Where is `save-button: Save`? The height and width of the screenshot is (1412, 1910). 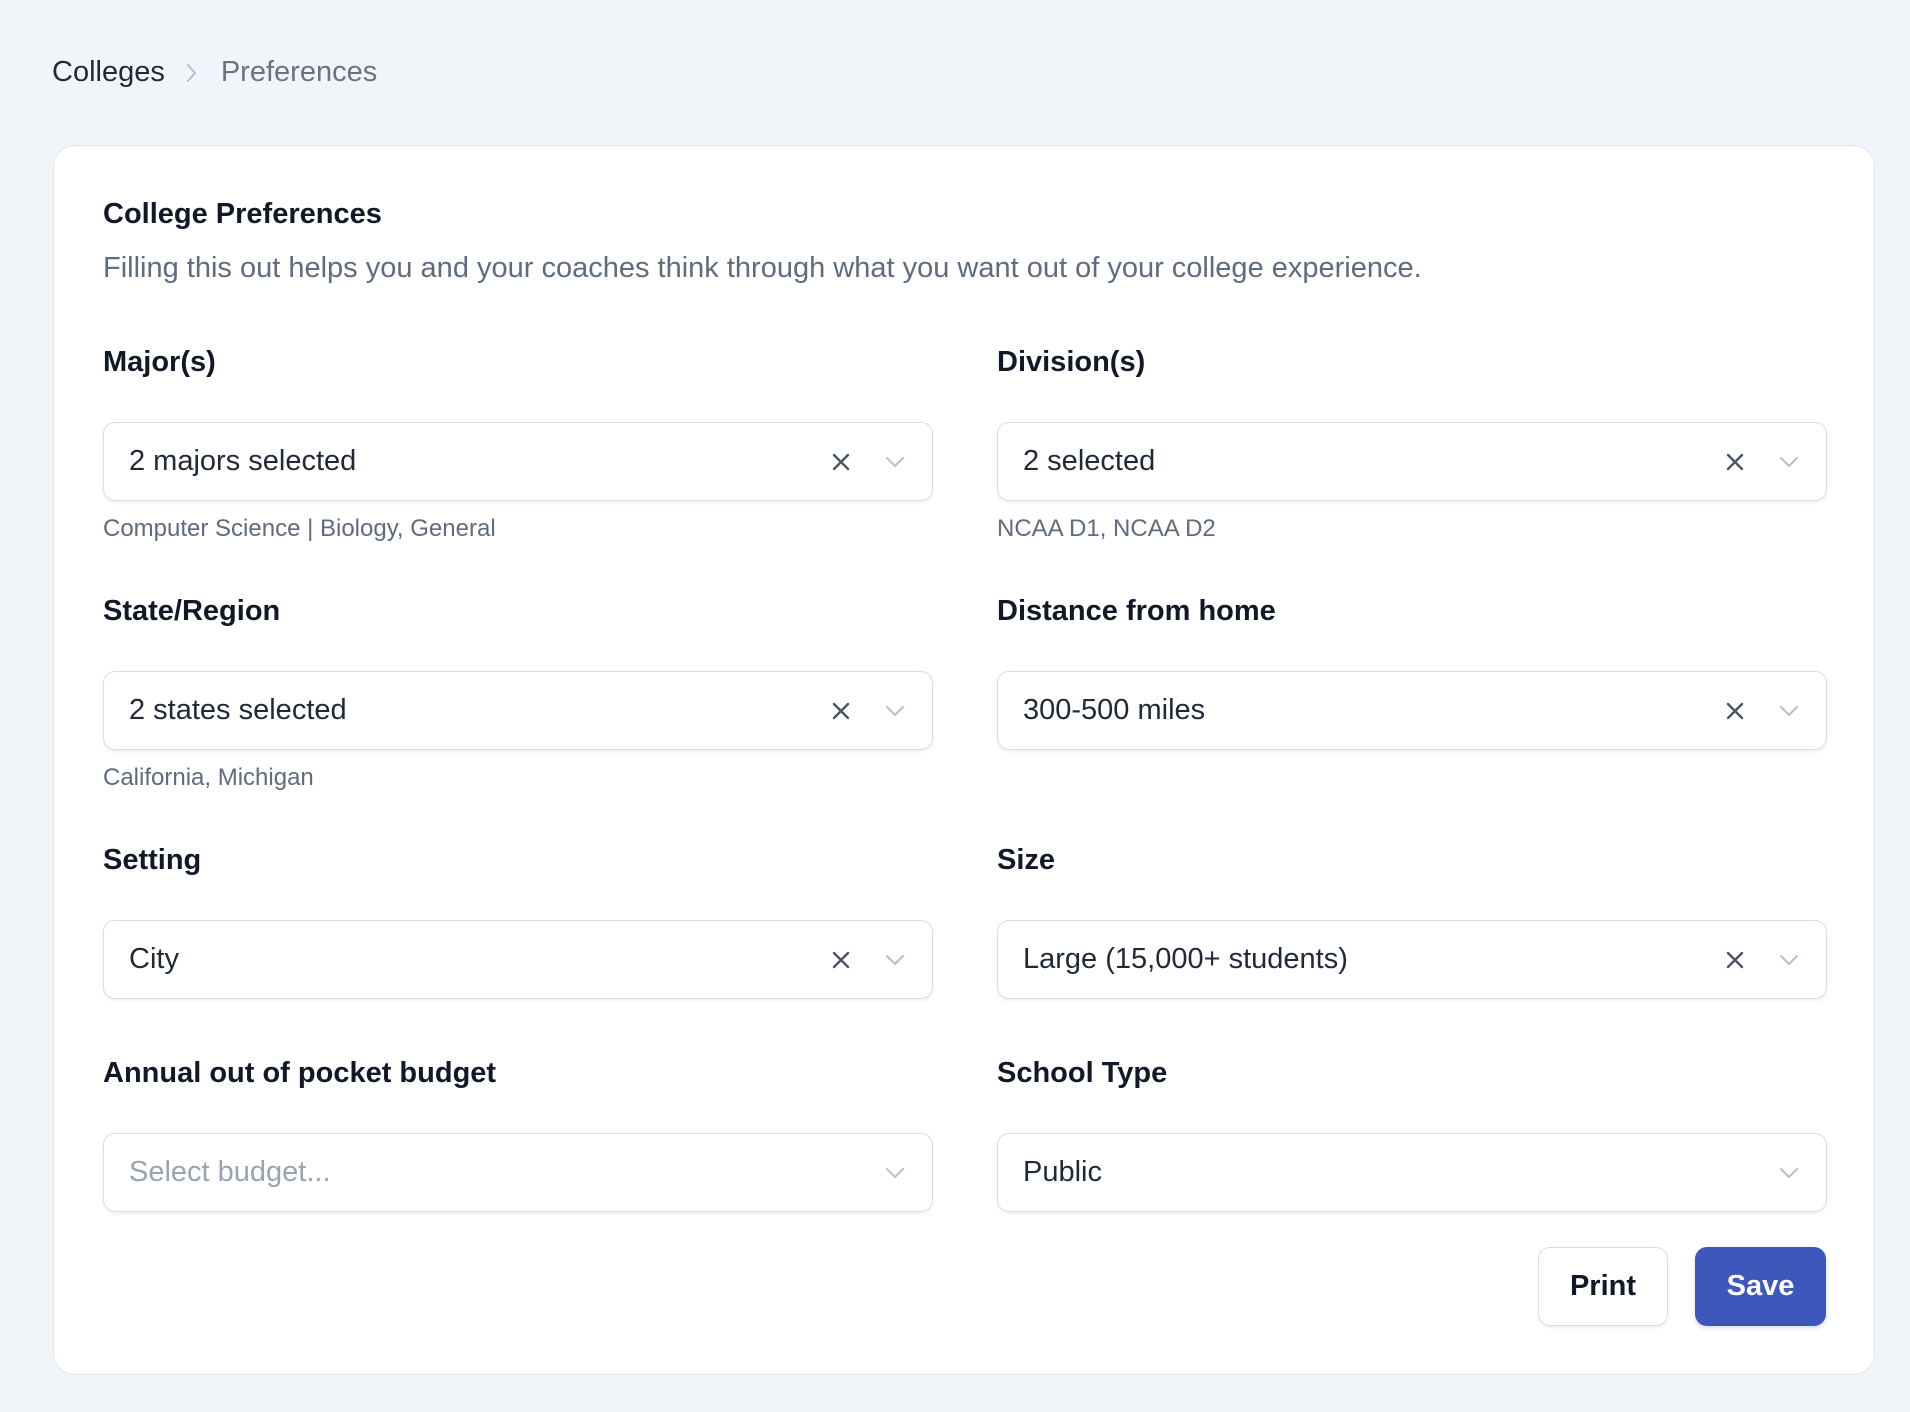 save-button: Save is located at coordinates (1760, 1286).